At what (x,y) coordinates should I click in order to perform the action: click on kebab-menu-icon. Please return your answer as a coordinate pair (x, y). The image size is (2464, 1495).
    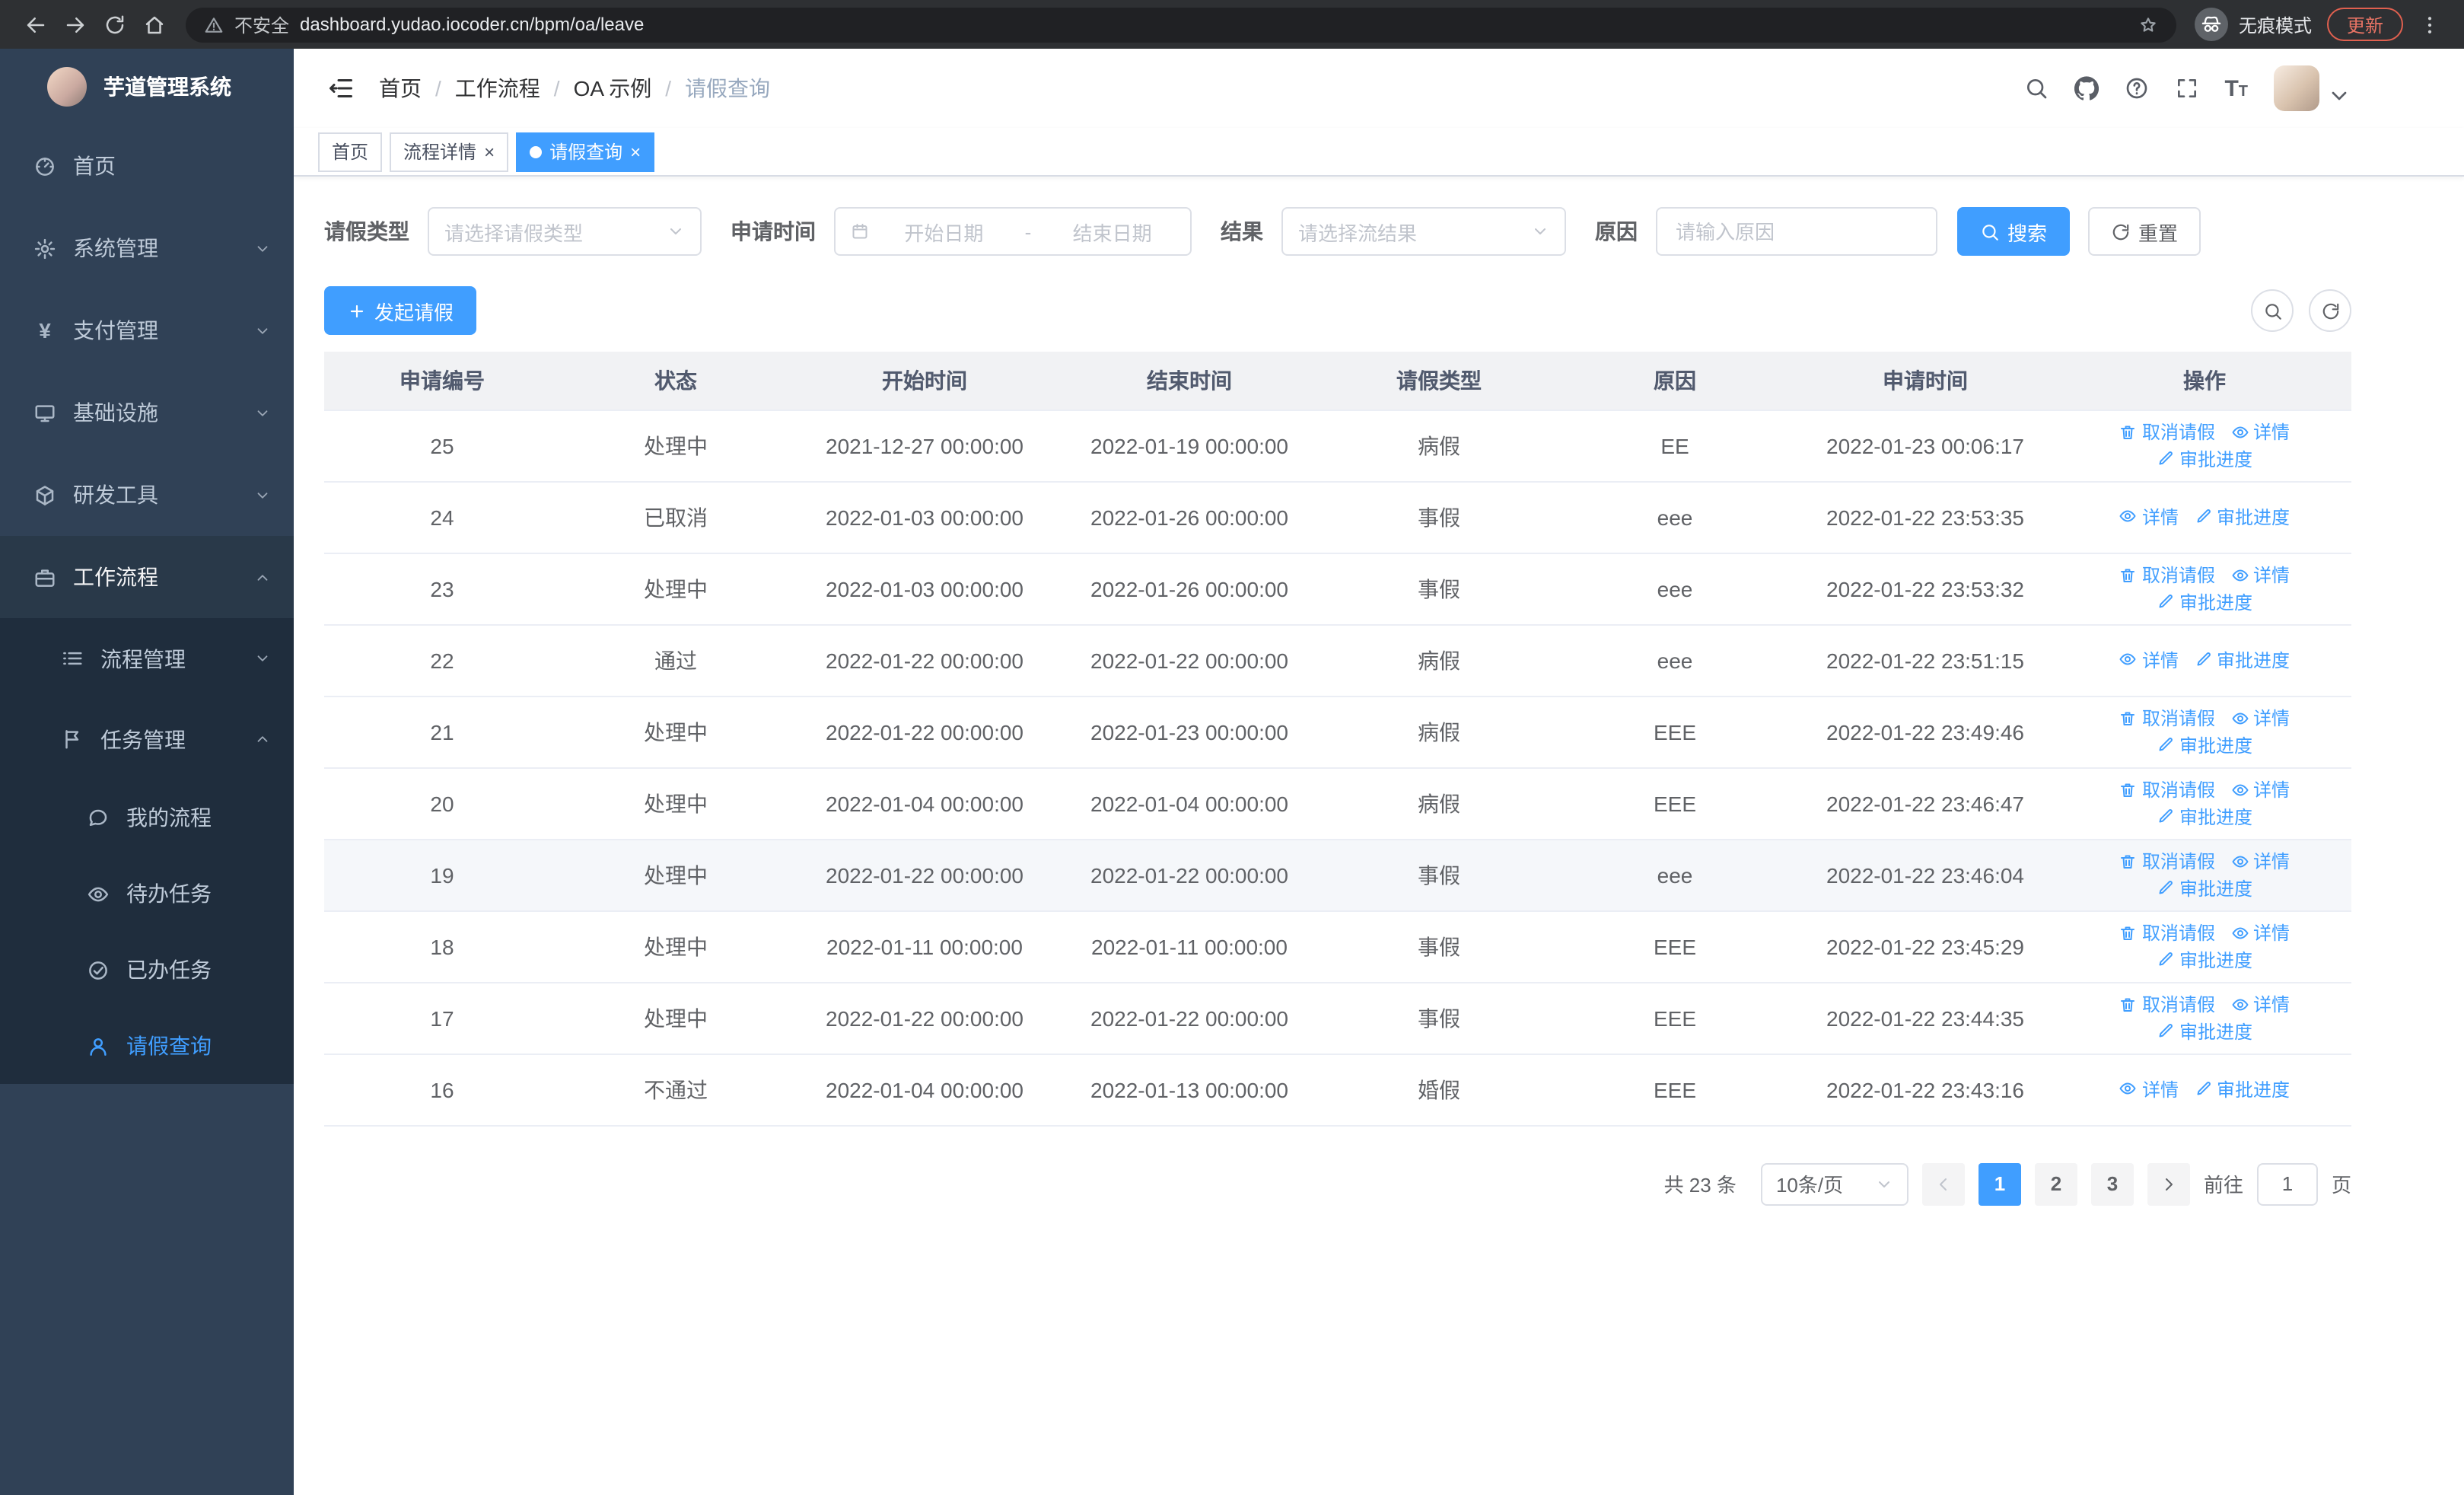
    Looking at the image, I should click on (2429, 25).